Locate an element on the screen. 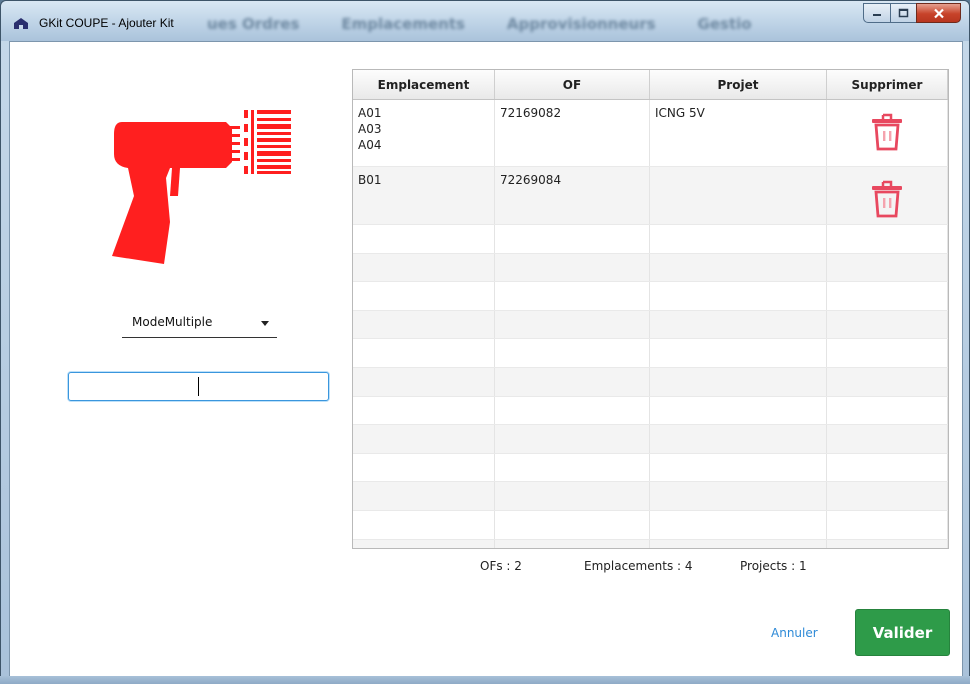 This screenshot has width=970, height=684. column-header-emplacement: Emplacement is located at coordinates (424, 84).